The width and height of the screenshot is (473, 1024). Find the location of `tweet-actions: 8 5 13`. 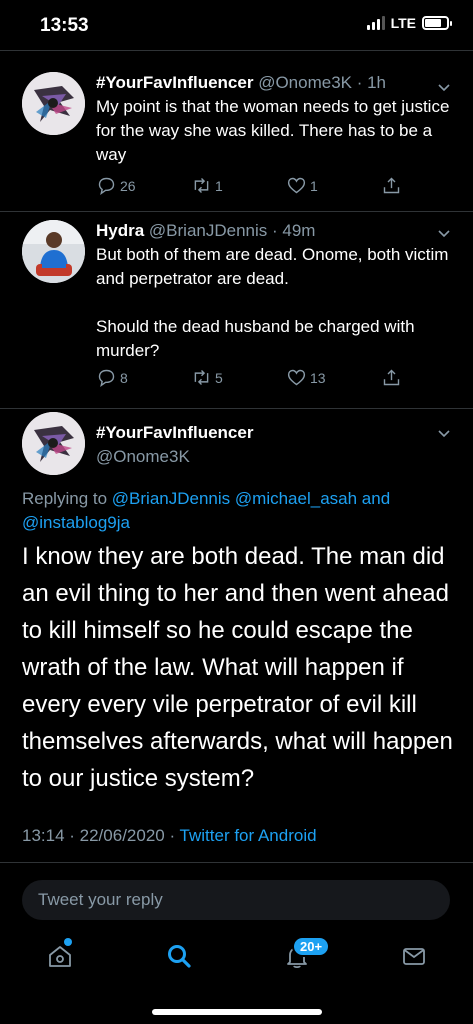

tweet-actions: 8 5 13 is located at coordinates (250, 377).